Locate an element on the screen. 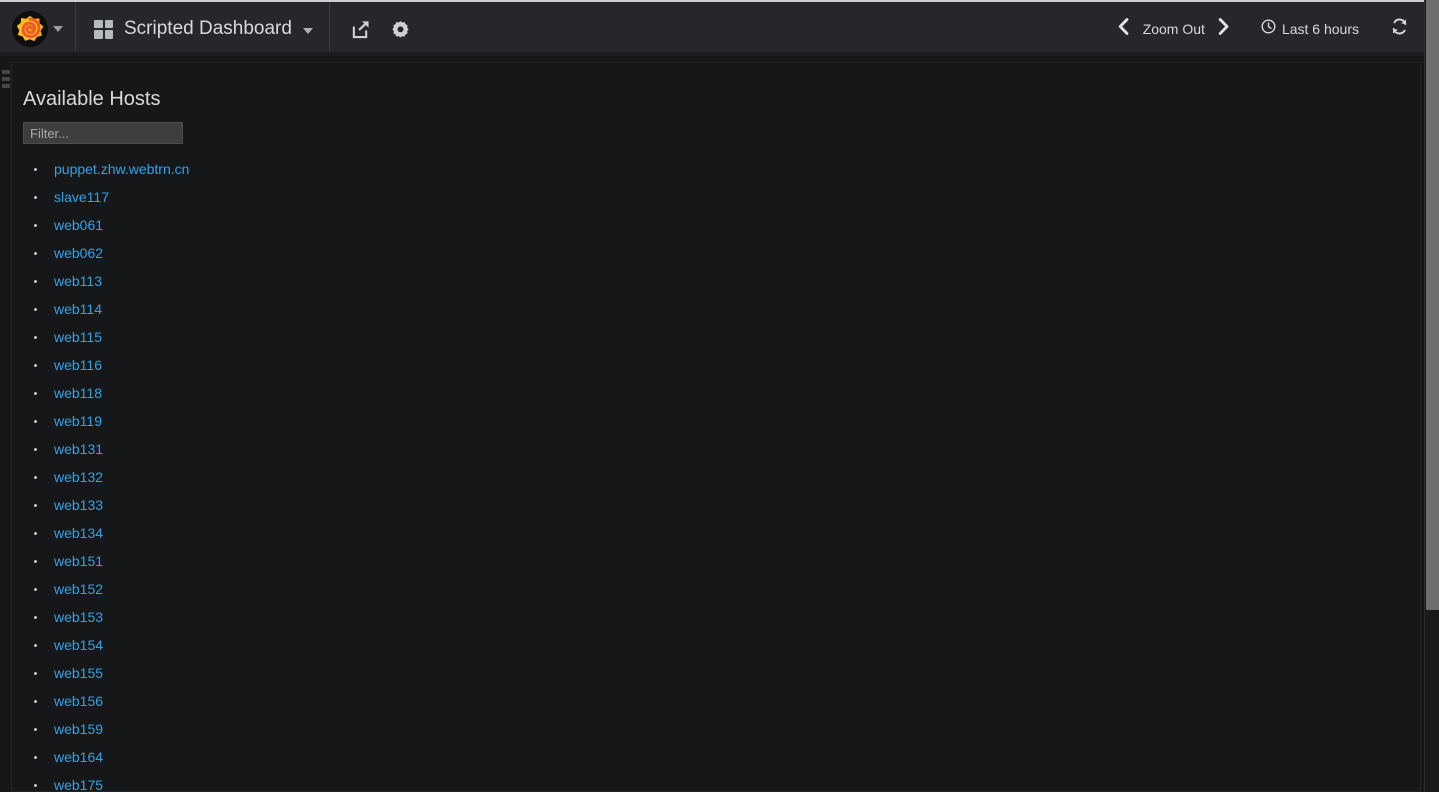 This screenshot has height=792, width=1439. host-link: web134 is located at coordinates (78, 533).